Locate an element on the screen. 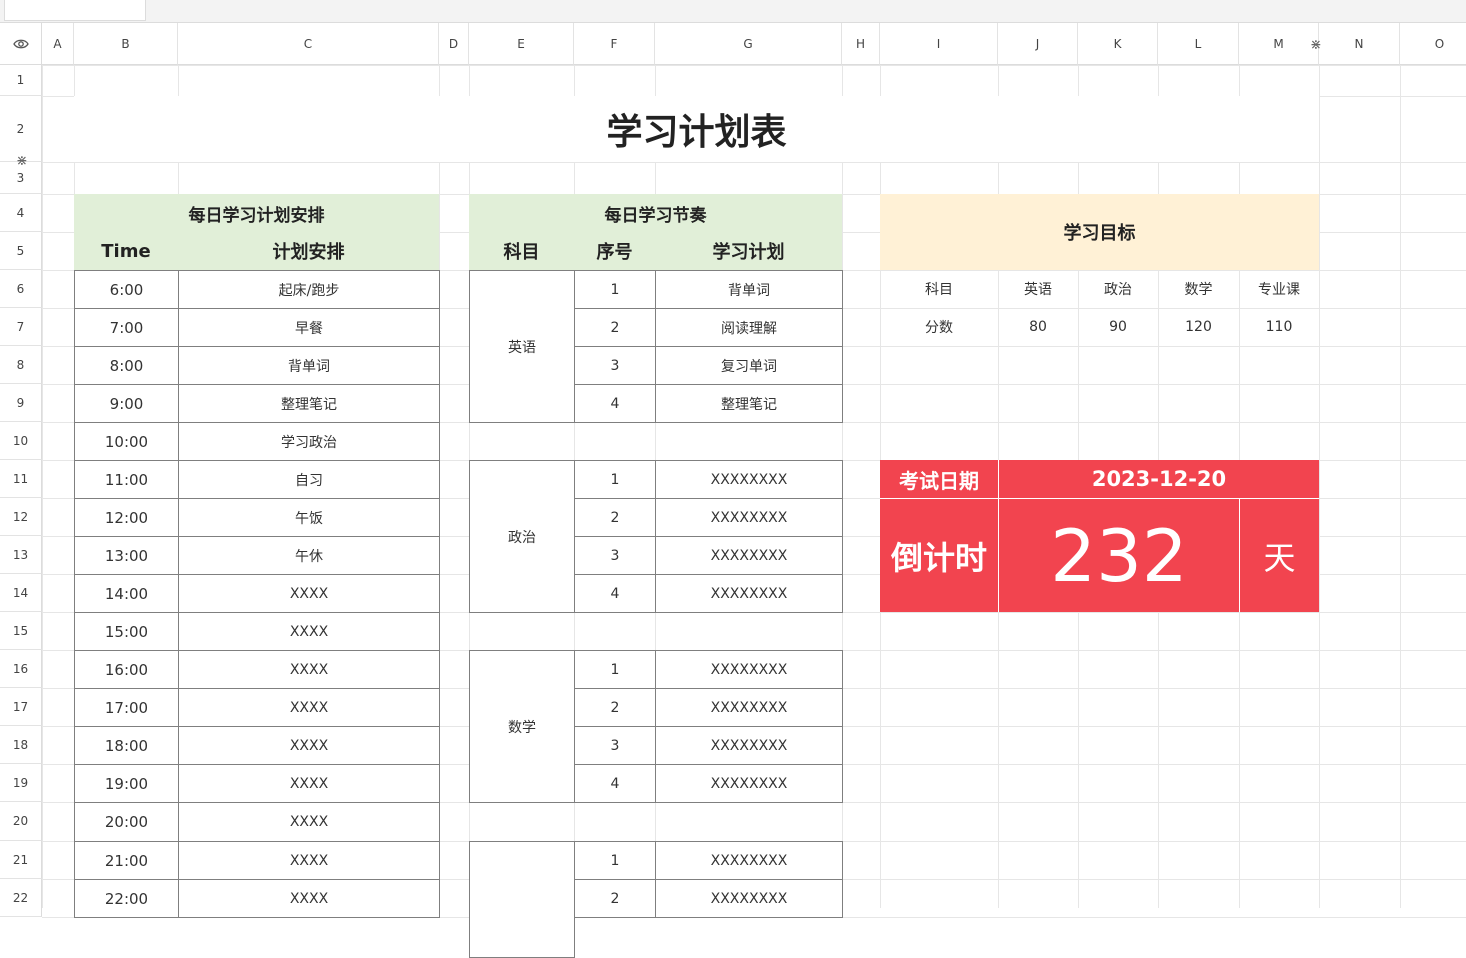 The image size is (1466, 958). subject-cell is located at coordinates (522, 899).